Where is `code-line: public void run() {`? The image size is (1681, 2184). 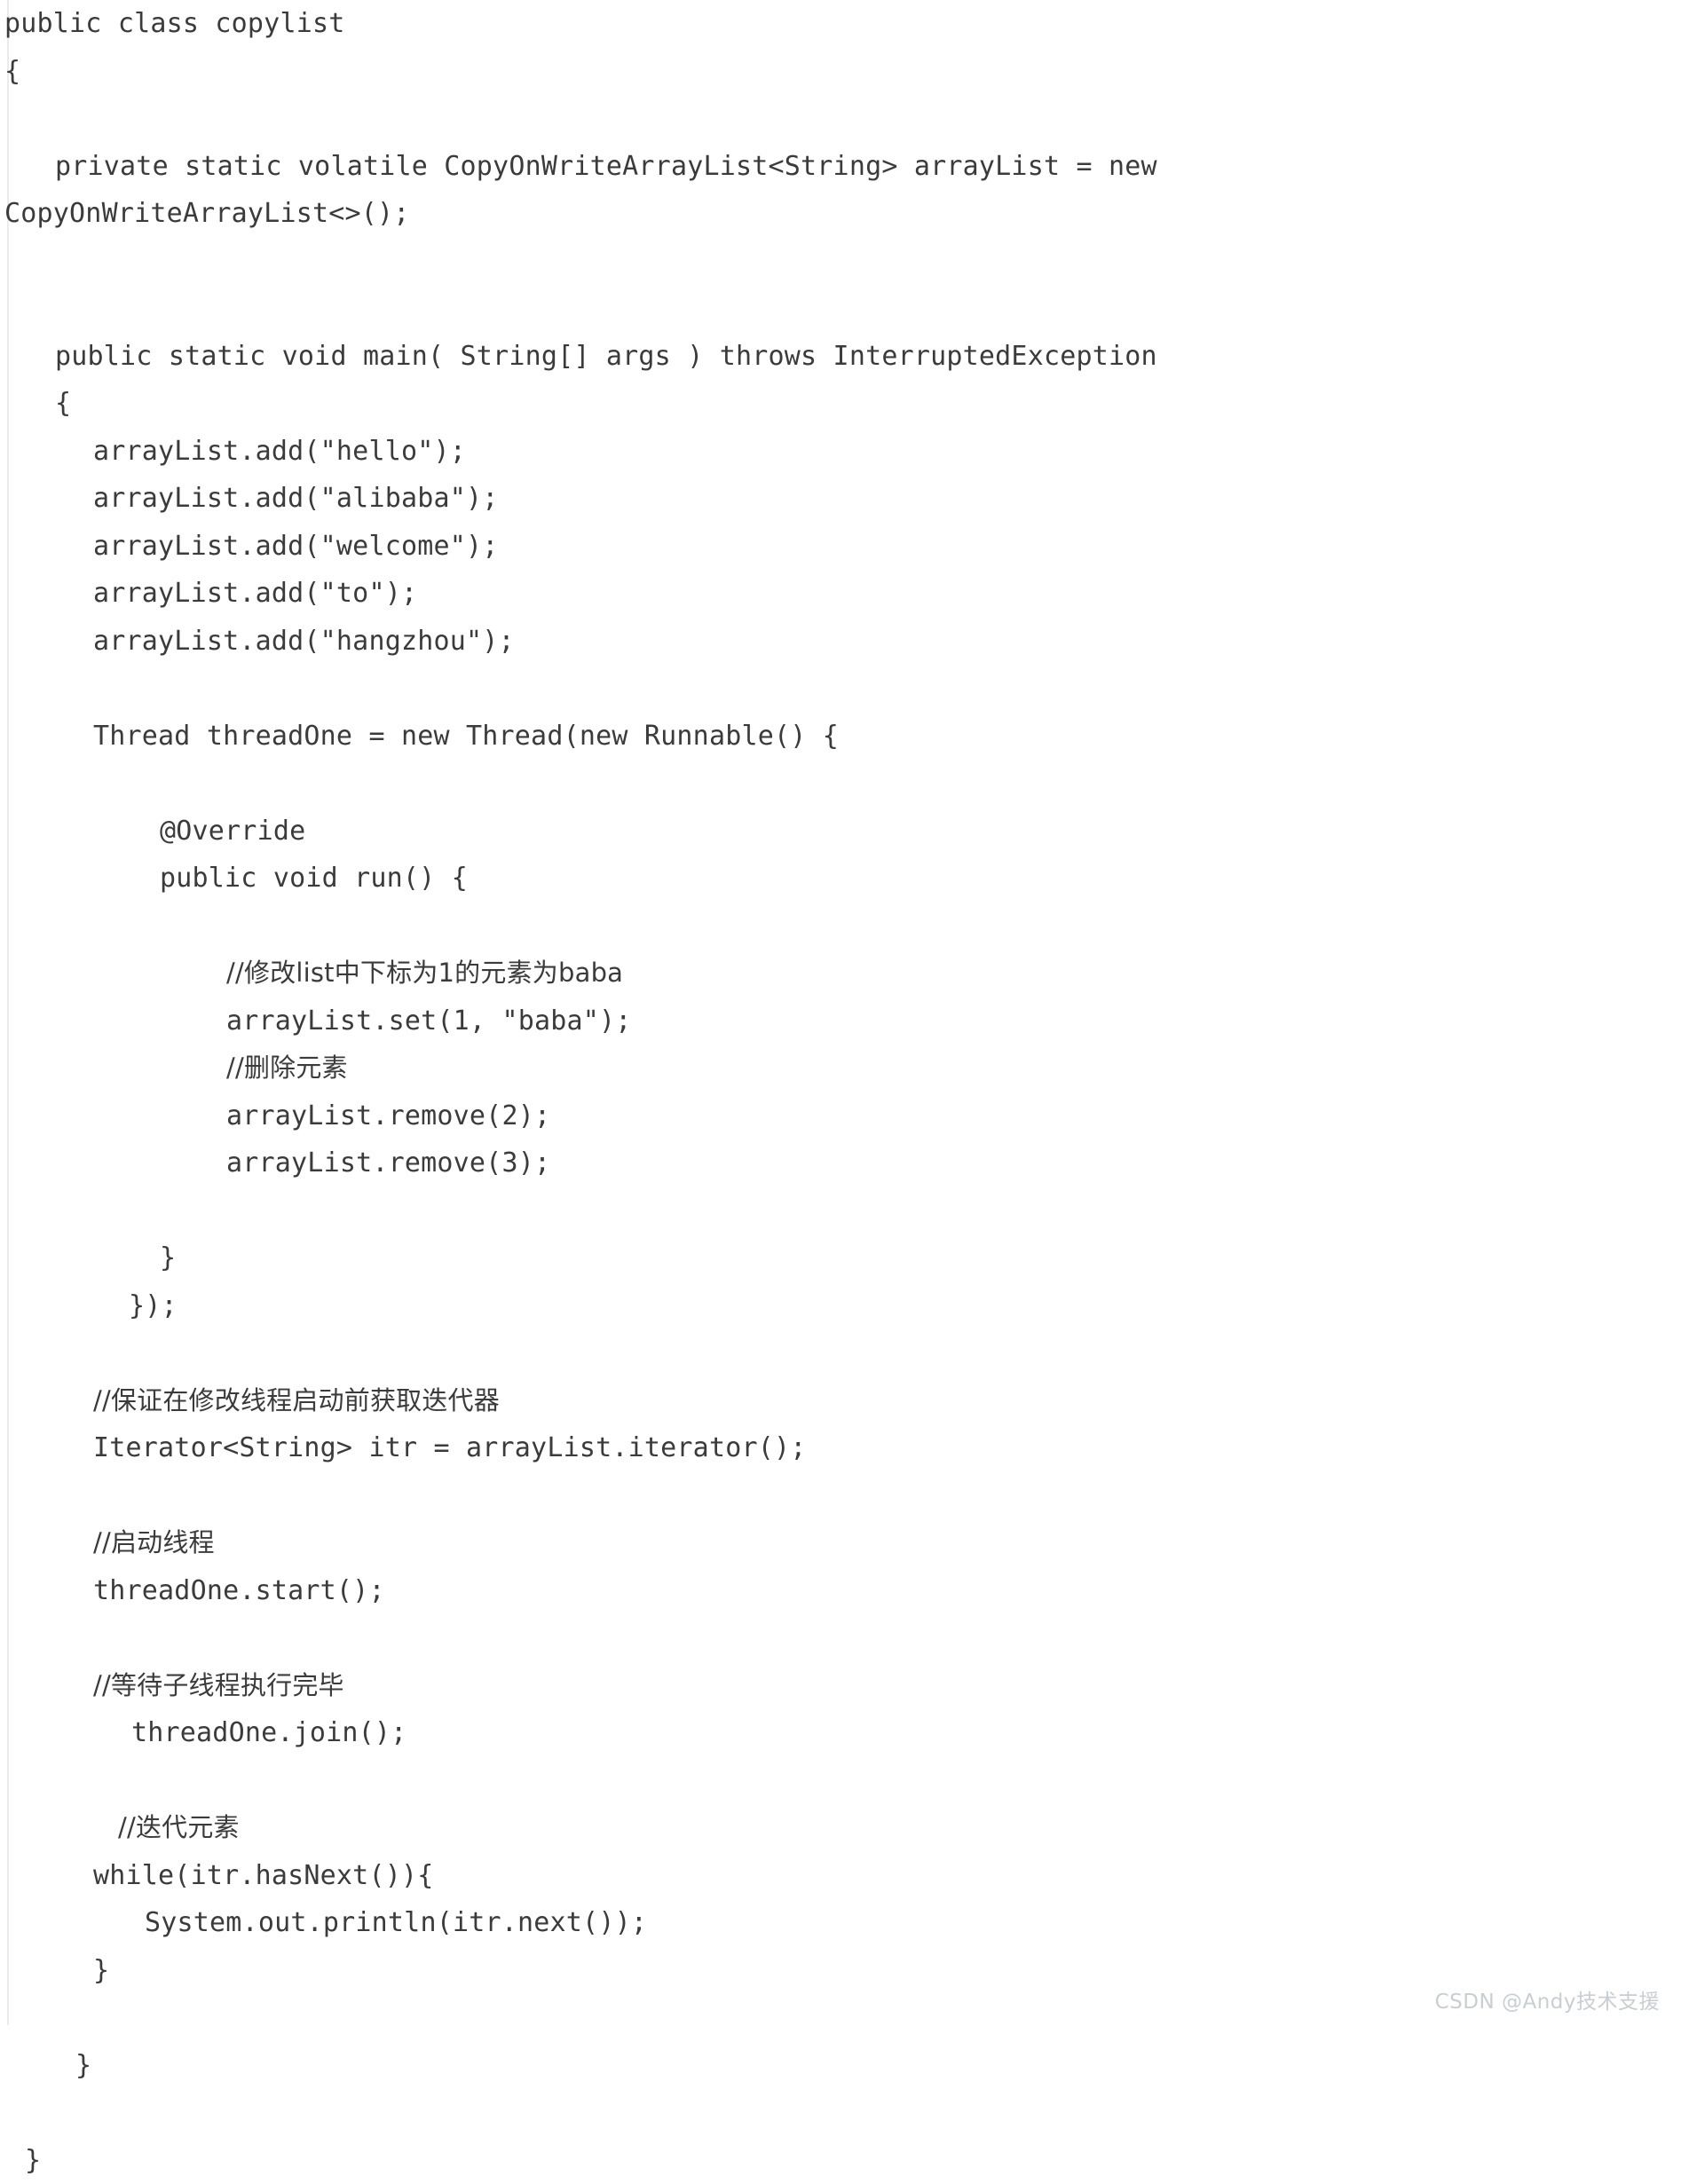
code-line: public void run() { is located at coordinates (840, 879).